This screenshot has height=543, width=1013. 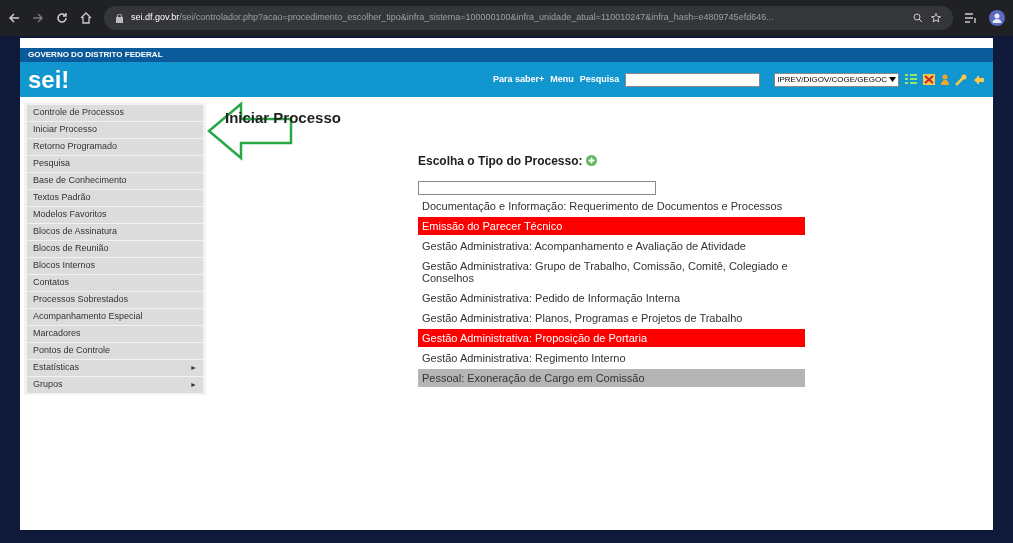 What do you see at coordinates (693, 79) in the screenshot?
I see `search-field` at bounding box center [693, 79].